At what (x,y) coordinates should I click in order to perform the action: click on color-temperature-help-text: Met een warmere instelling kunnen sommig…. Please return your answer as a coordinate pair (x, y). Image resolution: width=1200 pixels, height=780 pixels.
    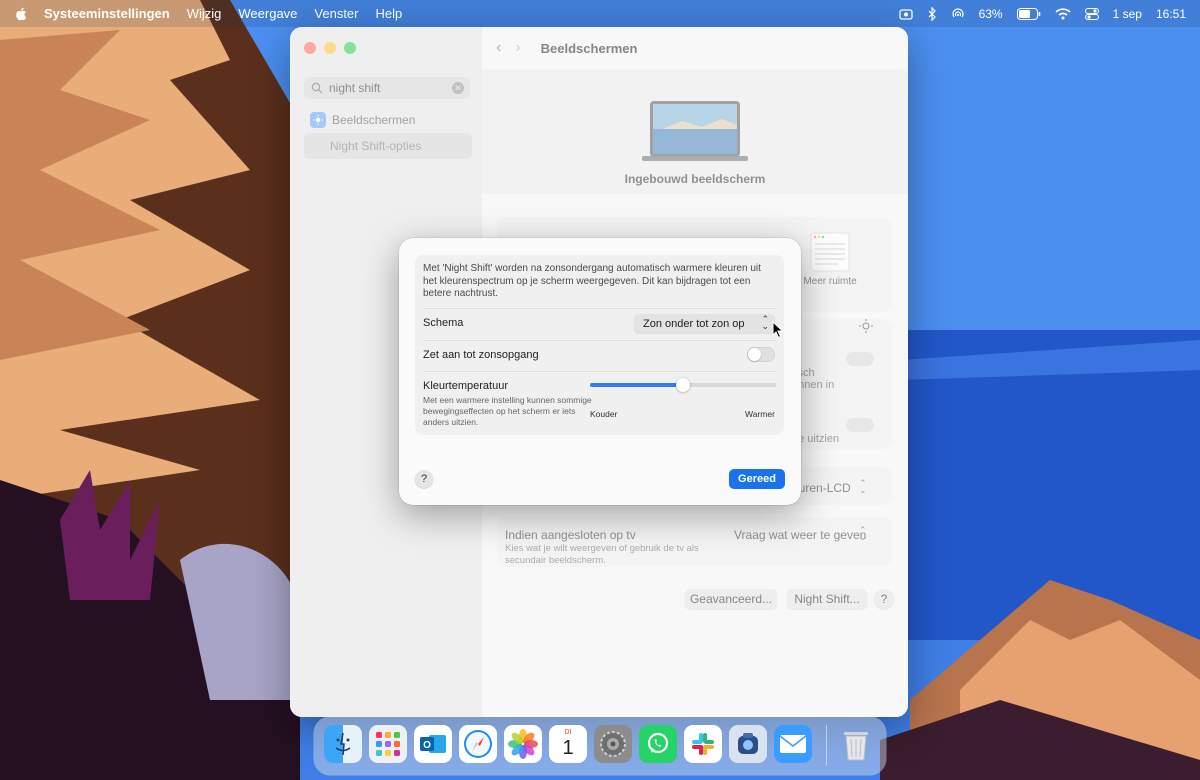
    Looking at the image, I should click on (507, 411).